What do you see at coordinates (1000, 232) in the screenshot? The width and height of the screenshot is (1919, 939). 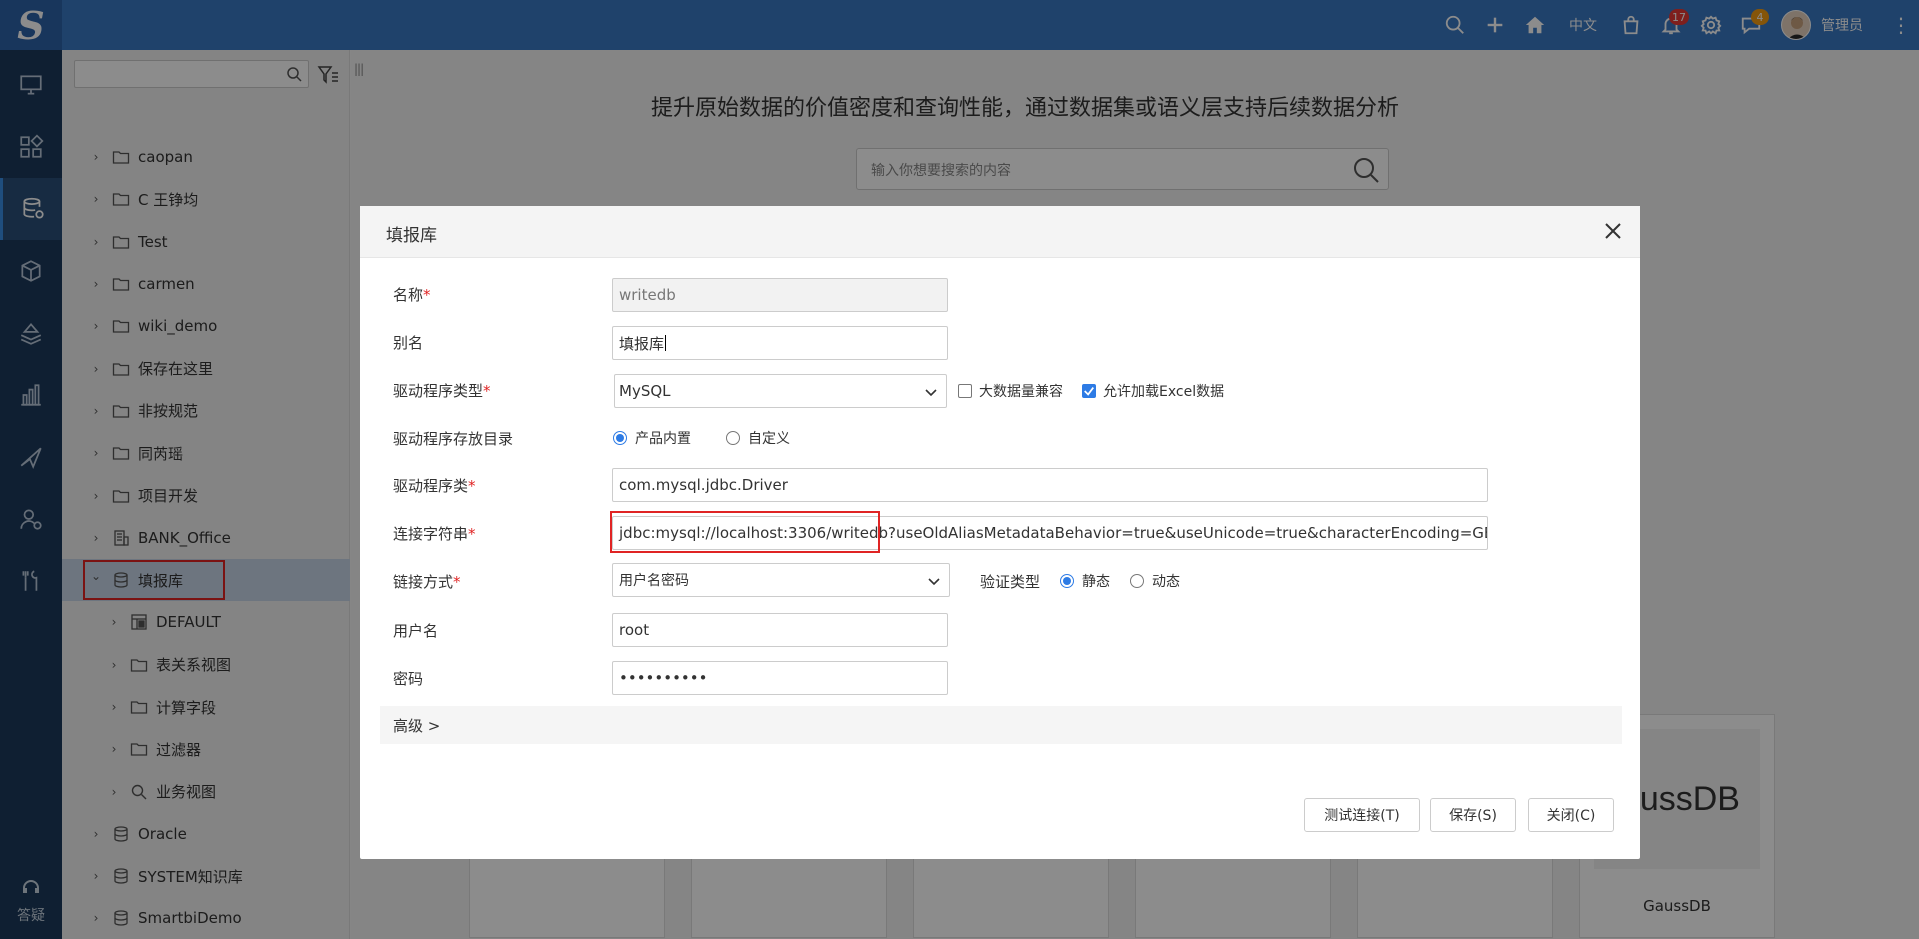 I see `dialog-header: 填报库` at bounding box center [1000, 232].